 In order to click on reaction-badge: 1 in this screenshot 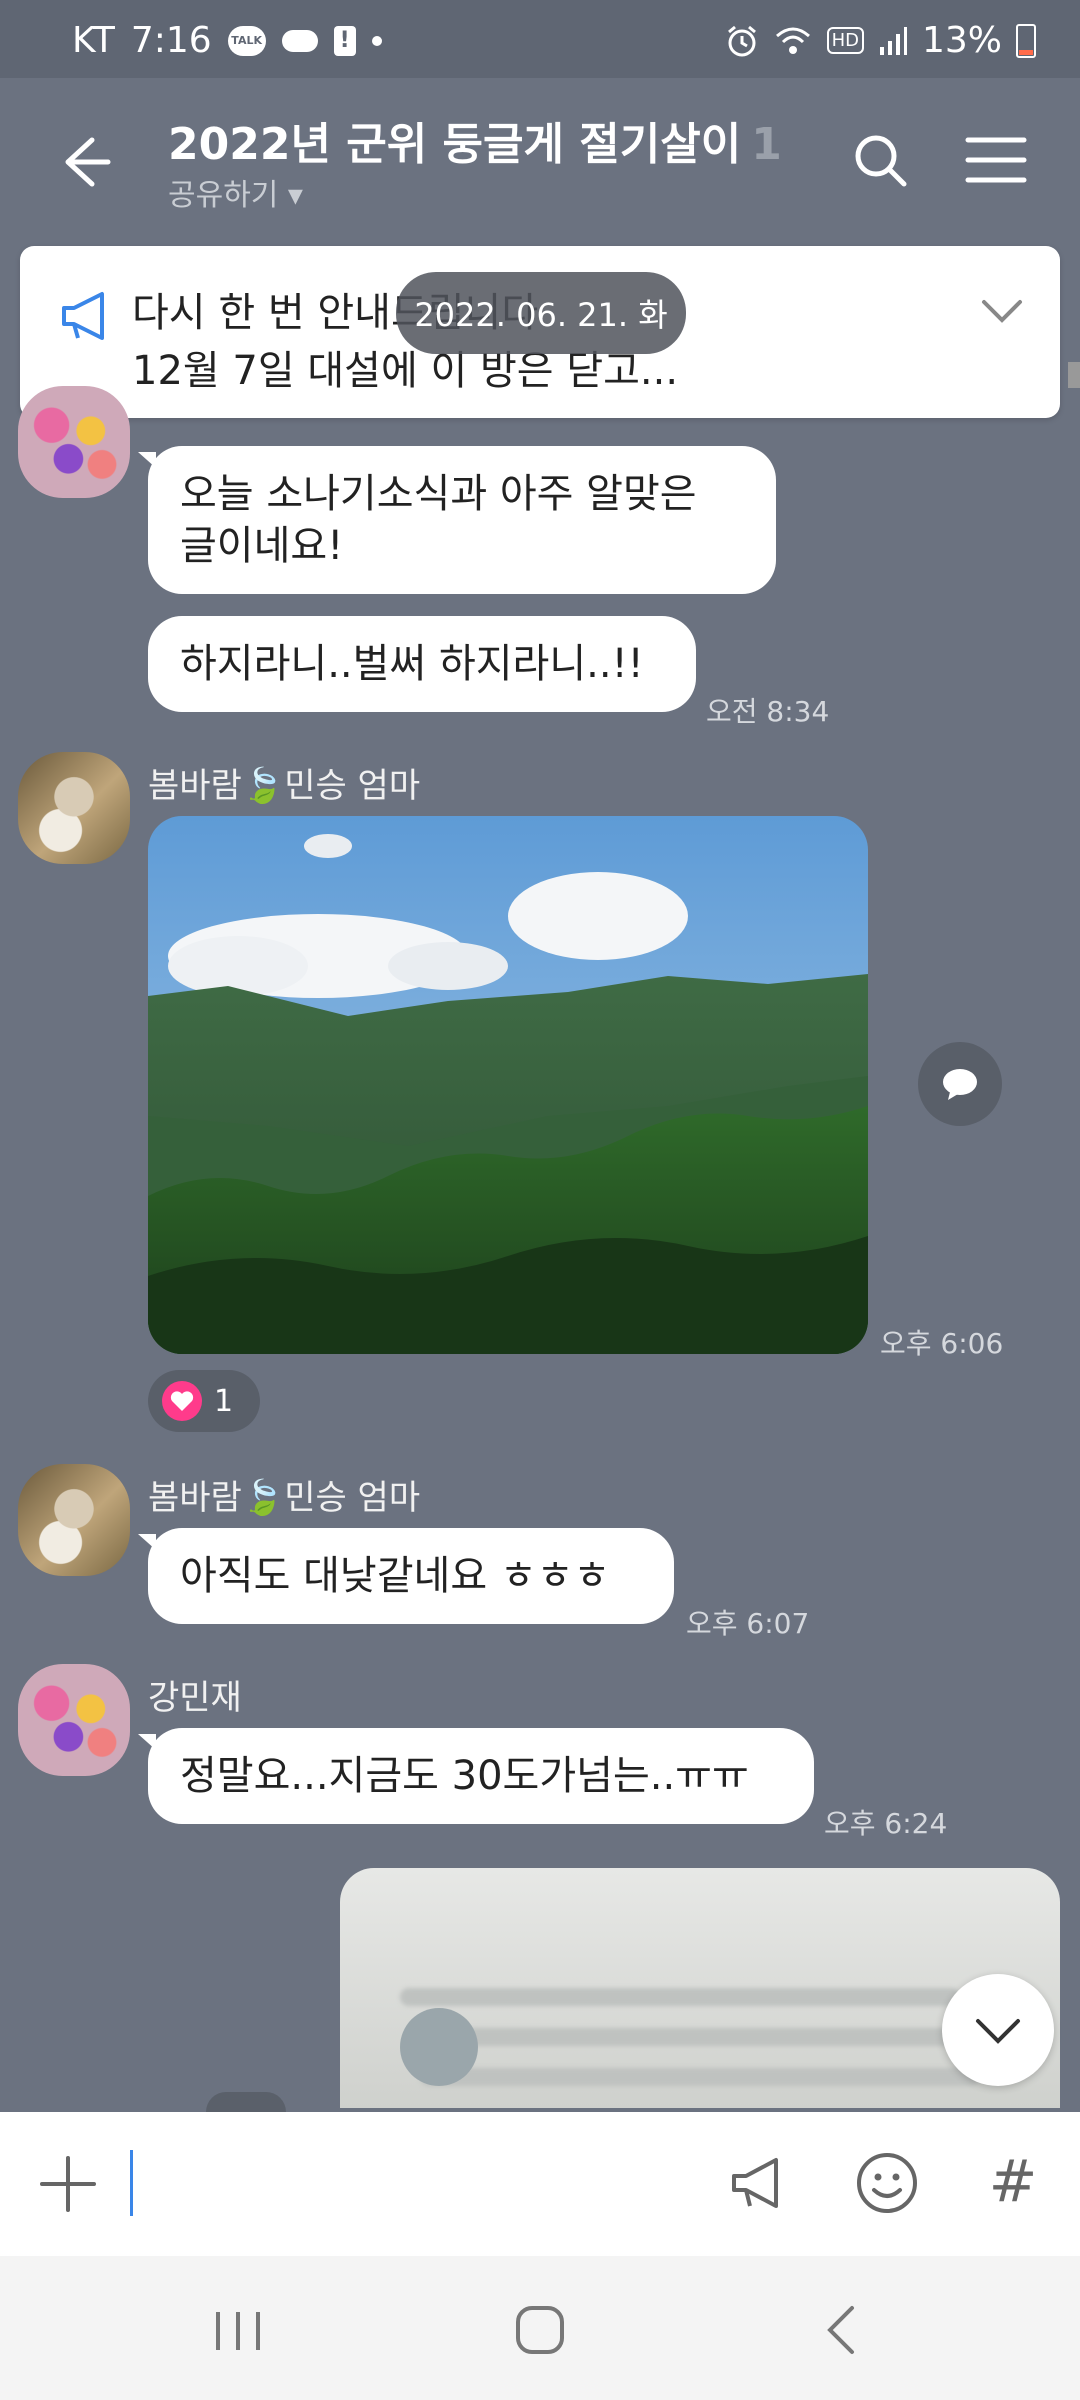, I will do `click(204, 1401)`.